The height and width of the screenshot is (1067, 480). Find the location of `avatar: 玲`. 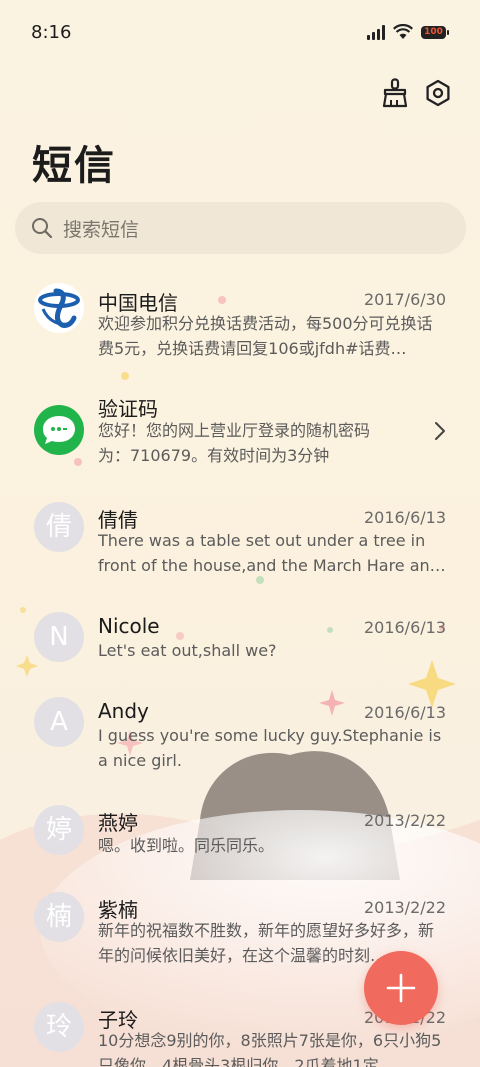

avatar: 玲 is located at coordinates (59, 1027).